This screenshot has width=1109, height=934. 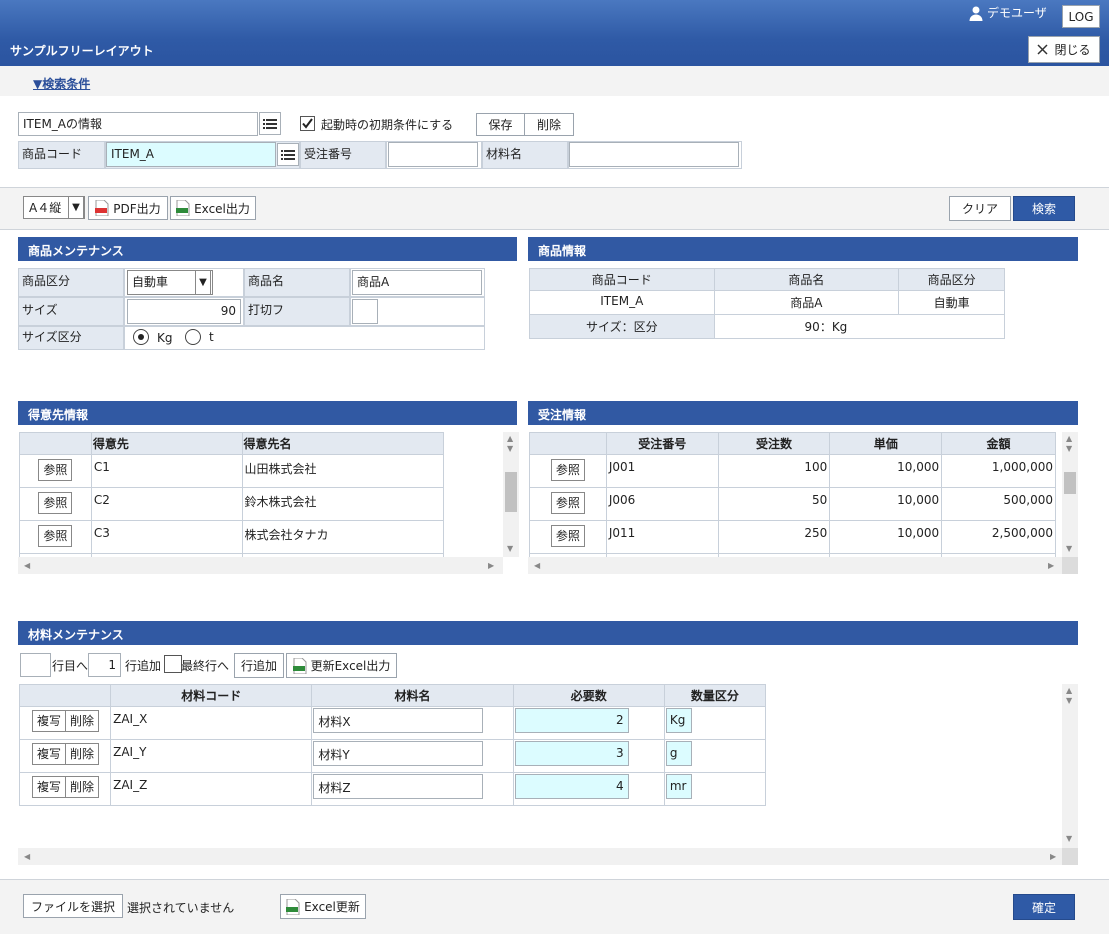 I want to click on product-info-category: 自動車, so click(x=951, y=302).